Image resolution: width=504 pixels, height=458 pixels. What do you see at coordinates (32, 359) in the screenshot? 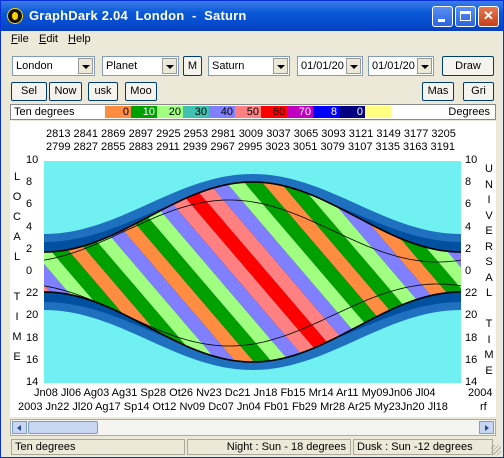
I see `left-tick-label: 16` at bounding box center [32, 359].